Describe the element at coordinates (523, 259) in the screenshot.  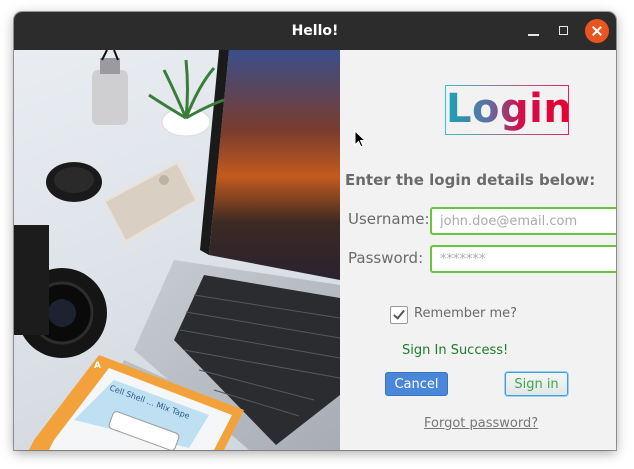
I see `password-input` at that location.